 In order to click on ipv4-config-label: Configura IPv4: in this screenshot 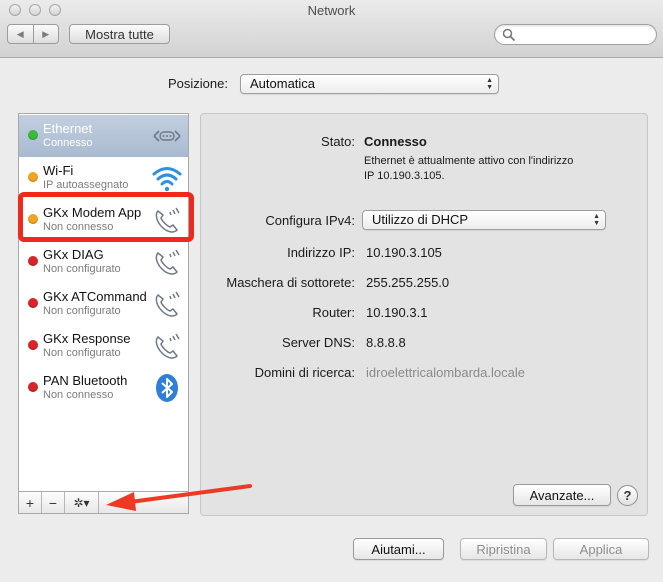, I will do `click(310, 220)`.